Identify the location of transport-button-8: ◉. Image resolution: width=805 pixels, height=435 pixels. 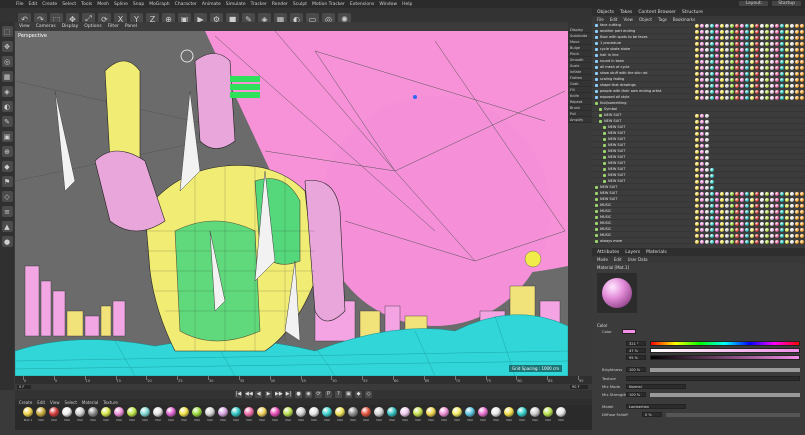
(308, 394).